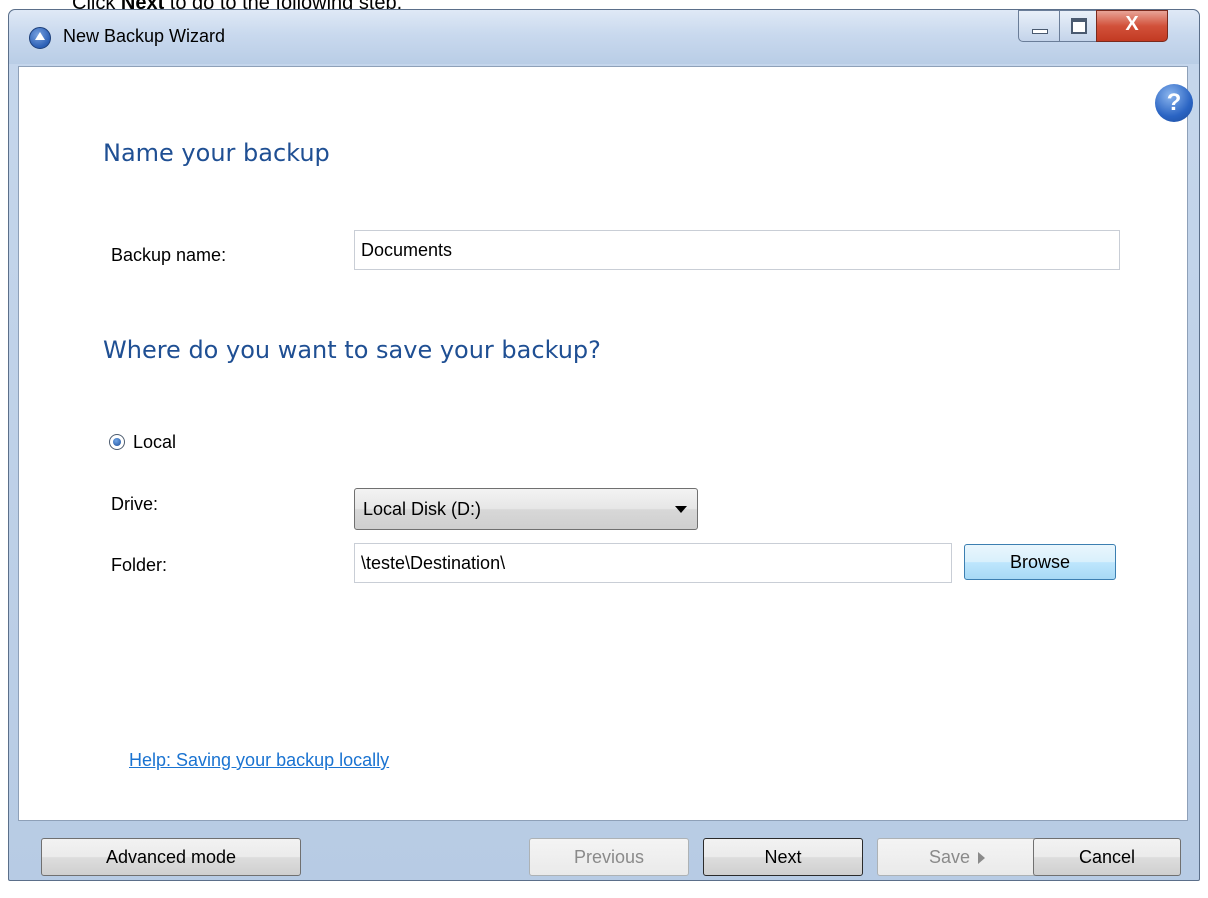  What do you see at coordinates (139, 565) in the screenshot?
I see `folder-label: Folder:` at bounding box center [139, 565].